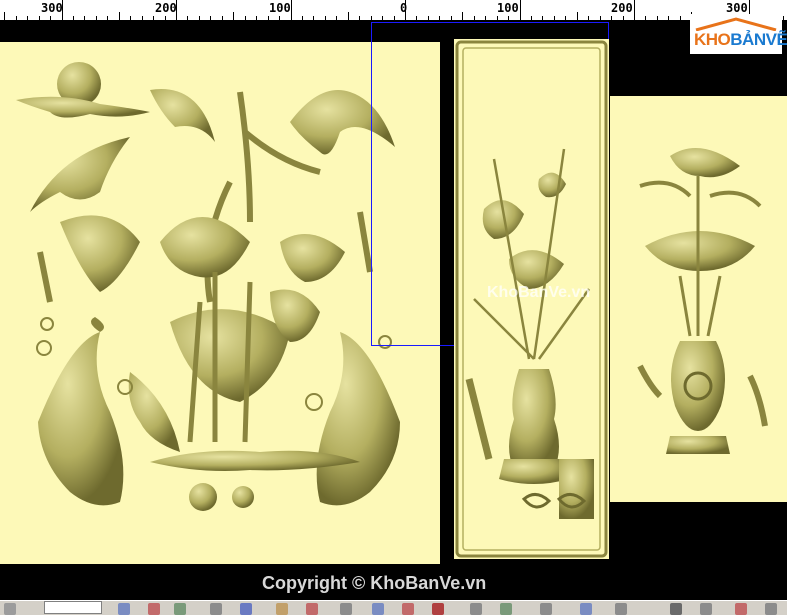 The width and height of the screenshot is (787, 615). Describe the element at coordinates (539, 292) in the screenshot. I see `watermark: KhoBanVe.vn` at that location.